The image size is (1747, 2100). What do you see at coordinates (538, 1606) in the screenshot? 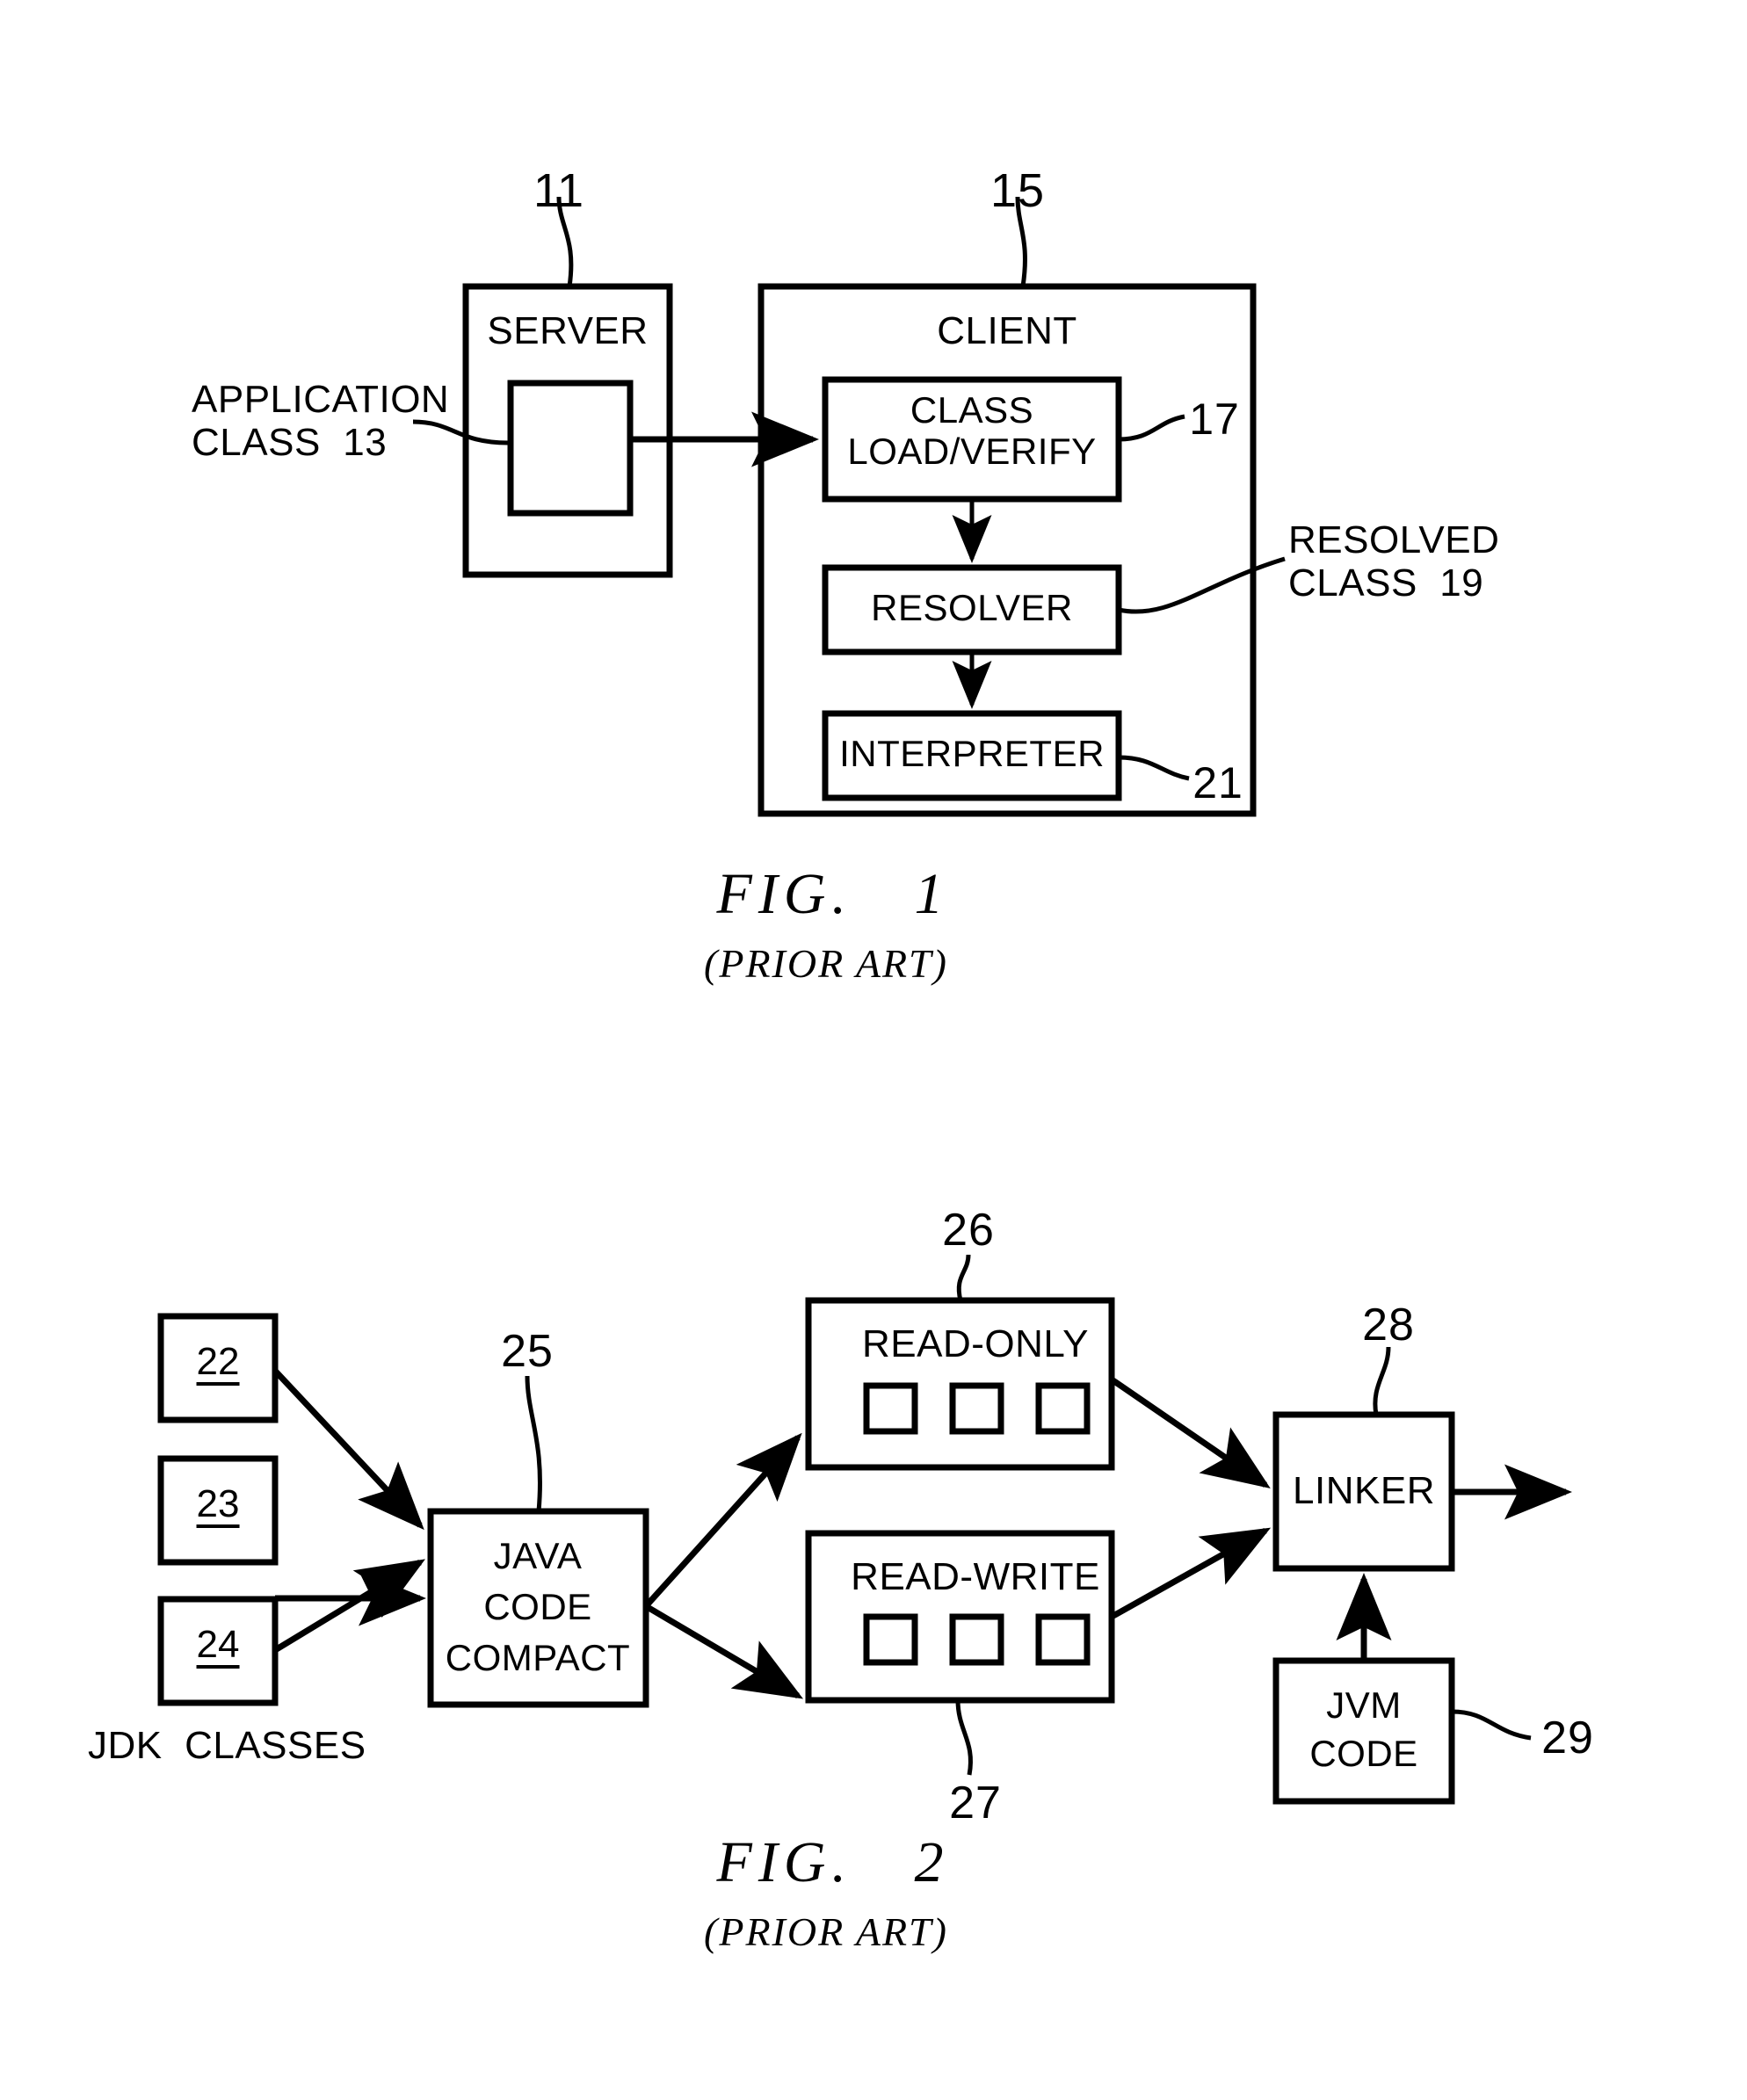
I see `java-code-compact-label: JAVA CODE COMPACT` at bounding box center [538, 1606].